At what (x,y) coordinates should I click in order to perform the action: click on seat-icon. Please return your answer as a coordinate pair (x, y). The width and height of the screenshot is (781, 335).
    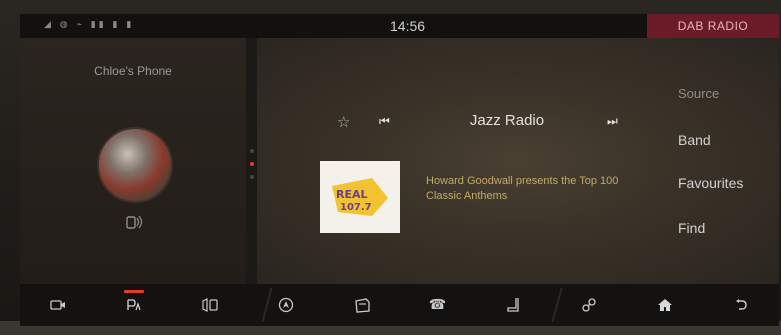
    Looking at the image, I should click on (513, 305).